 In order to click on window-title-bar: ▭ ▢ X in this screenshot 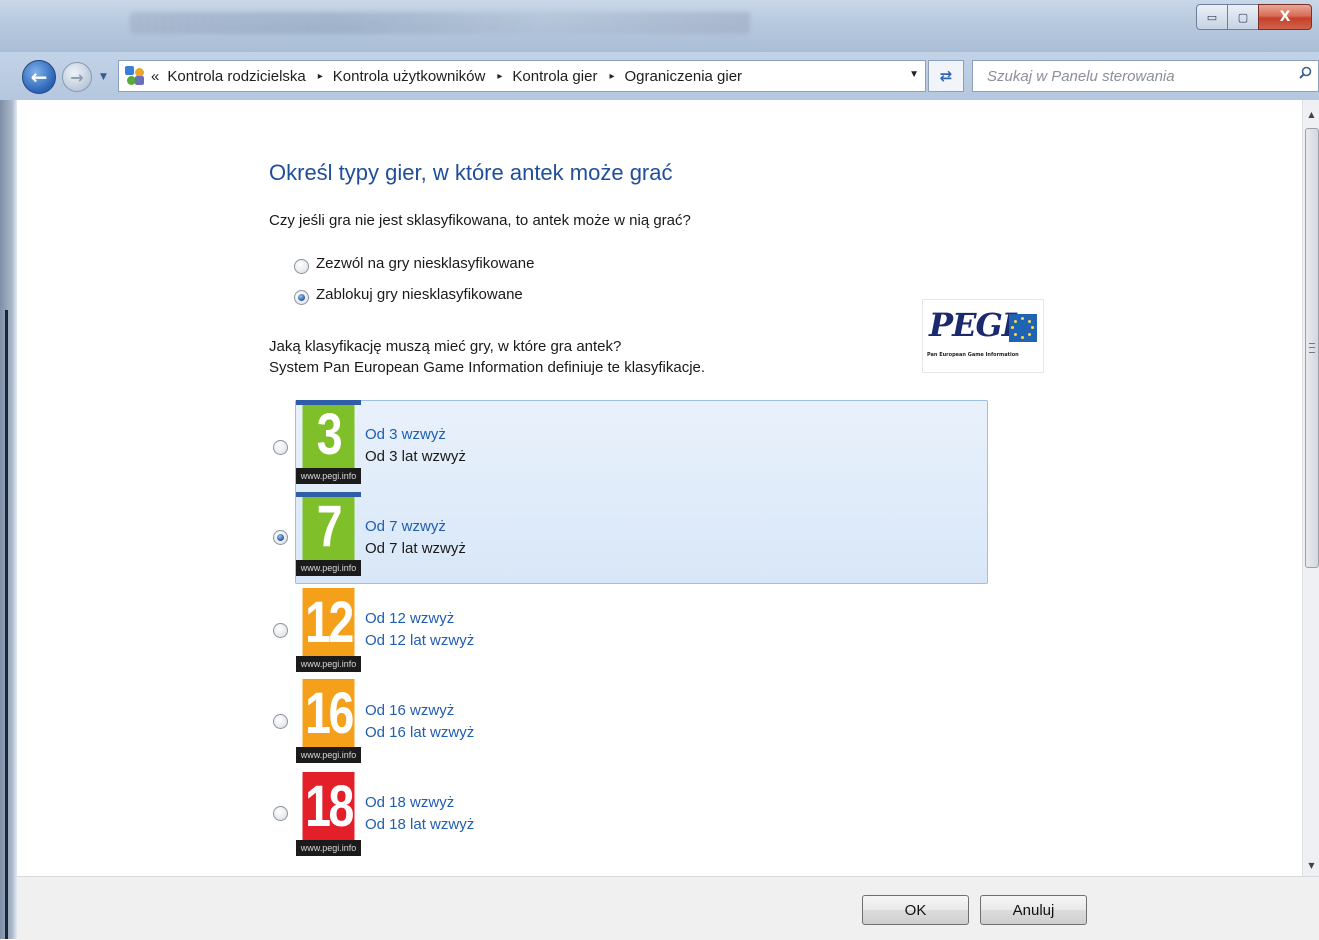, I will do `click(659, 26)`.